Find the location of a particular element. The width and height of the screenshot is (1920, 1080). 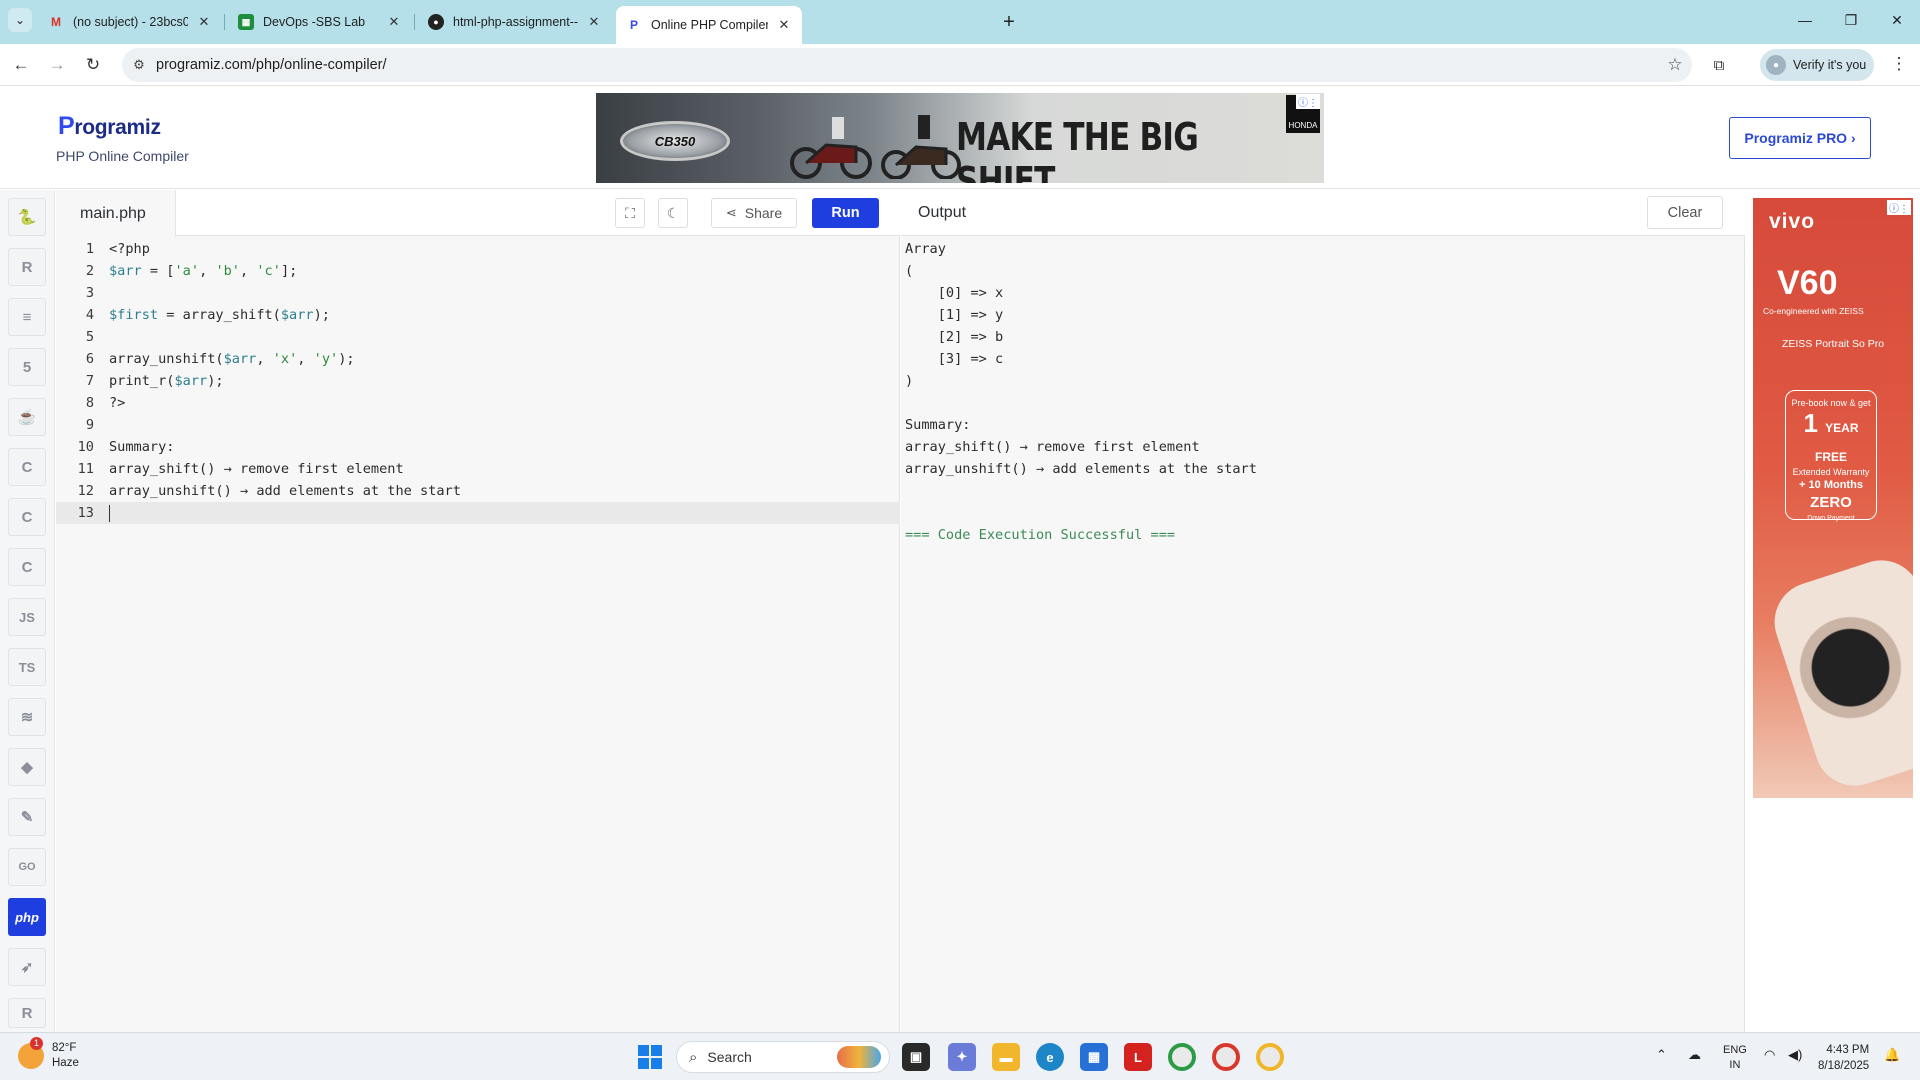

edge-icon: e is located at coordinates (1050, 1057).